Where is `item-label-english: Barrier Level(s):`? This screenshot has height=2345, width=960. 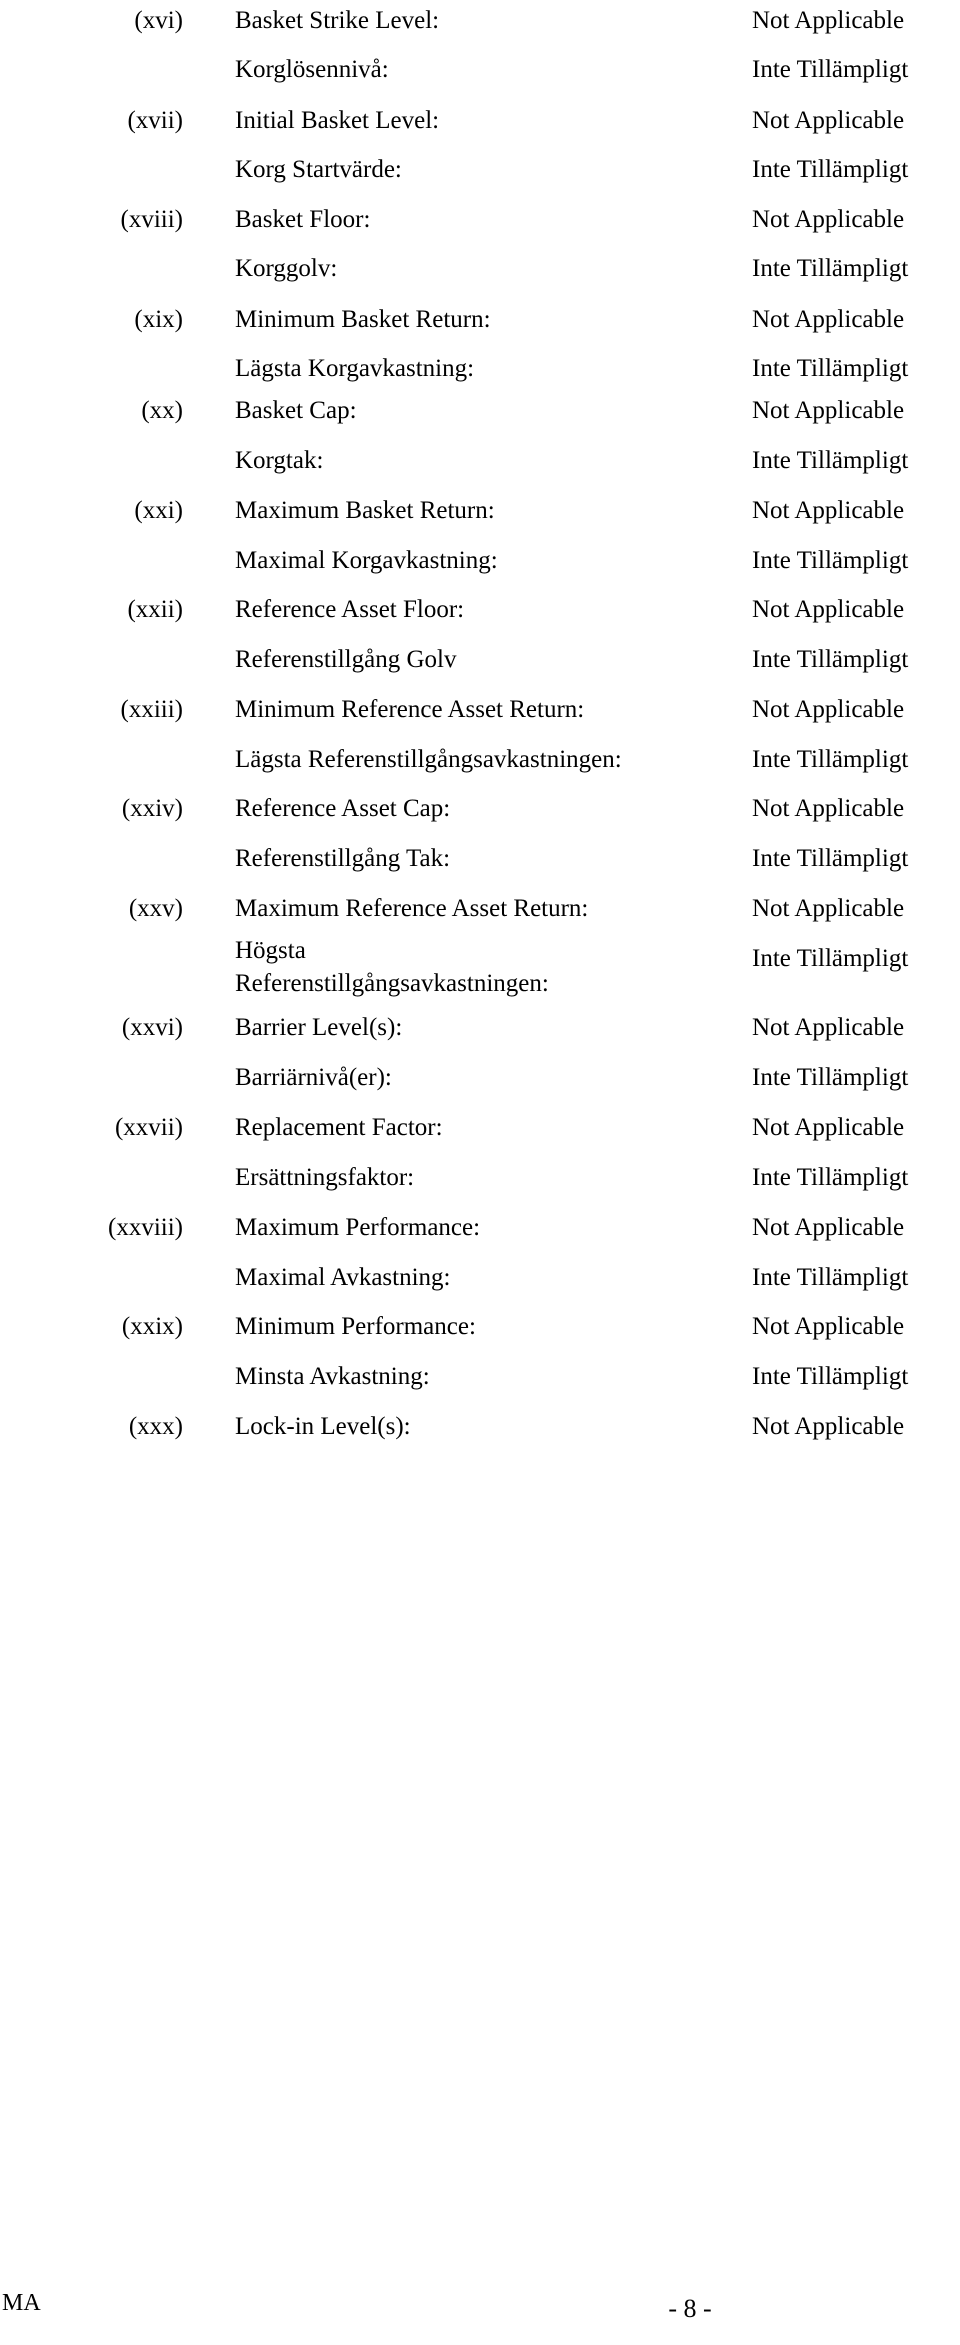
item-label-english: Barrier Level(s): is located at coordinates (319, 1027).